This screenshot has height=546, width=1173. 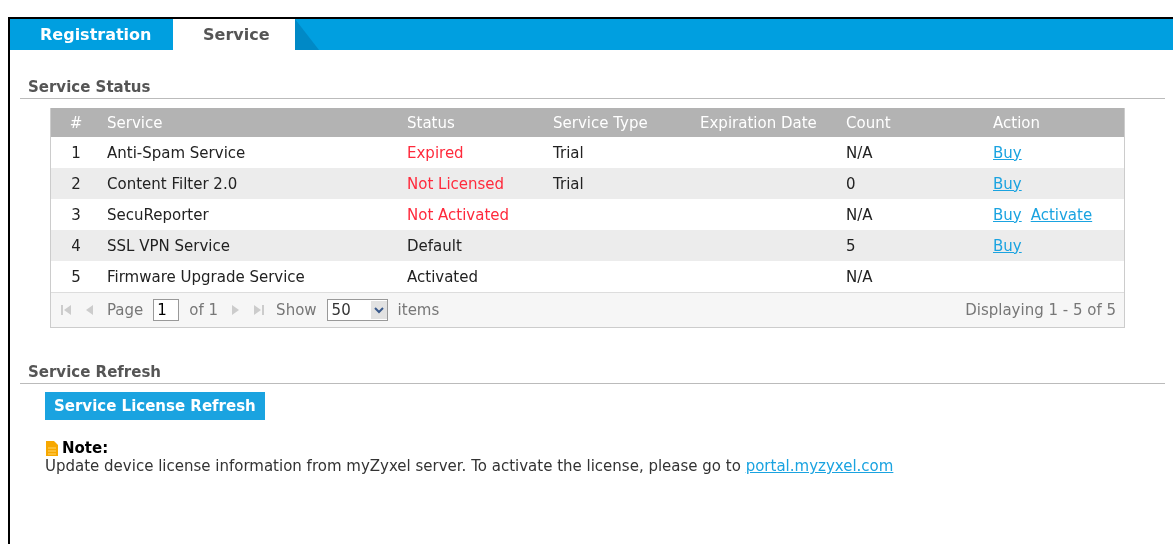 I want to click on table-cell-text: SSL VPN Service, so click(x=168, y=245).